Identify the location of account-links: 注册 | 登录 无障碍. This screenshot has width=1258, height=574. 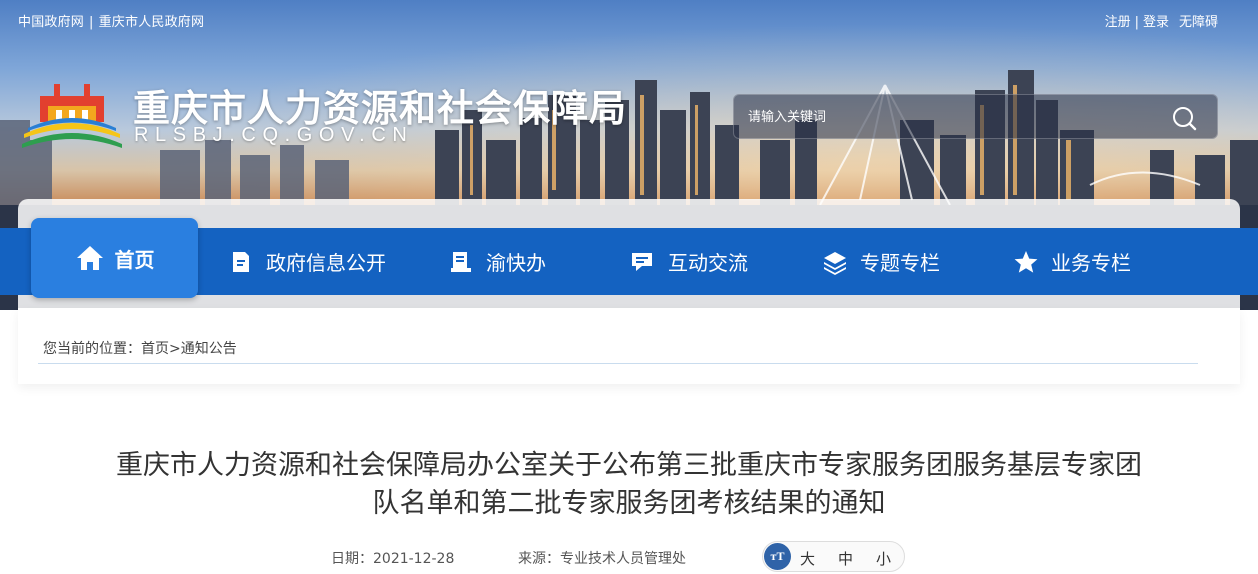
(1161, 20).